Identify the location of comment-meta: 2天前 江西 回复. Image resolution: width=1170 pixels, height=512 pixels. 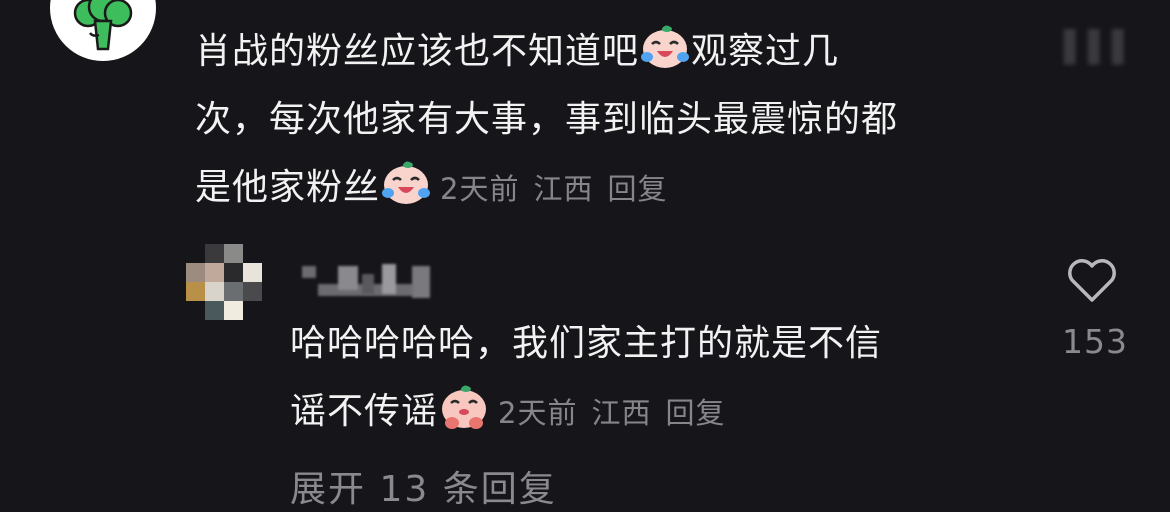
(560, 189).